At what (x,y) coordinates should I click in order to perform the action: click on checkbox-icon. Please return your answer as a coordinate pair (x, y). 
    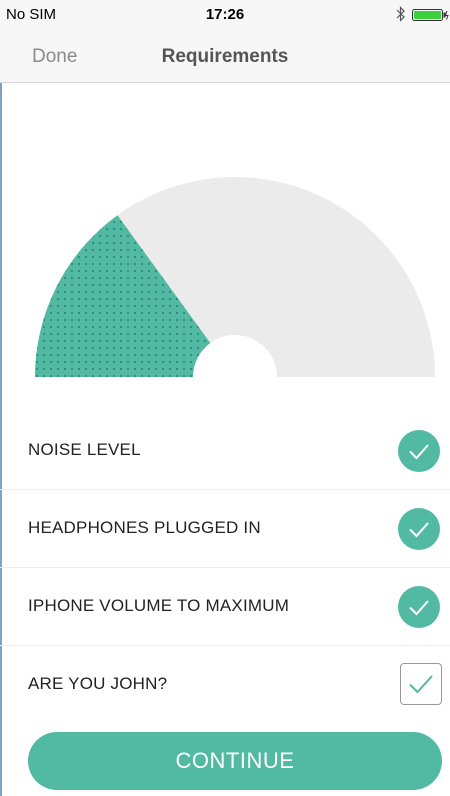
    Looking at the image, I should click on (421, 684).